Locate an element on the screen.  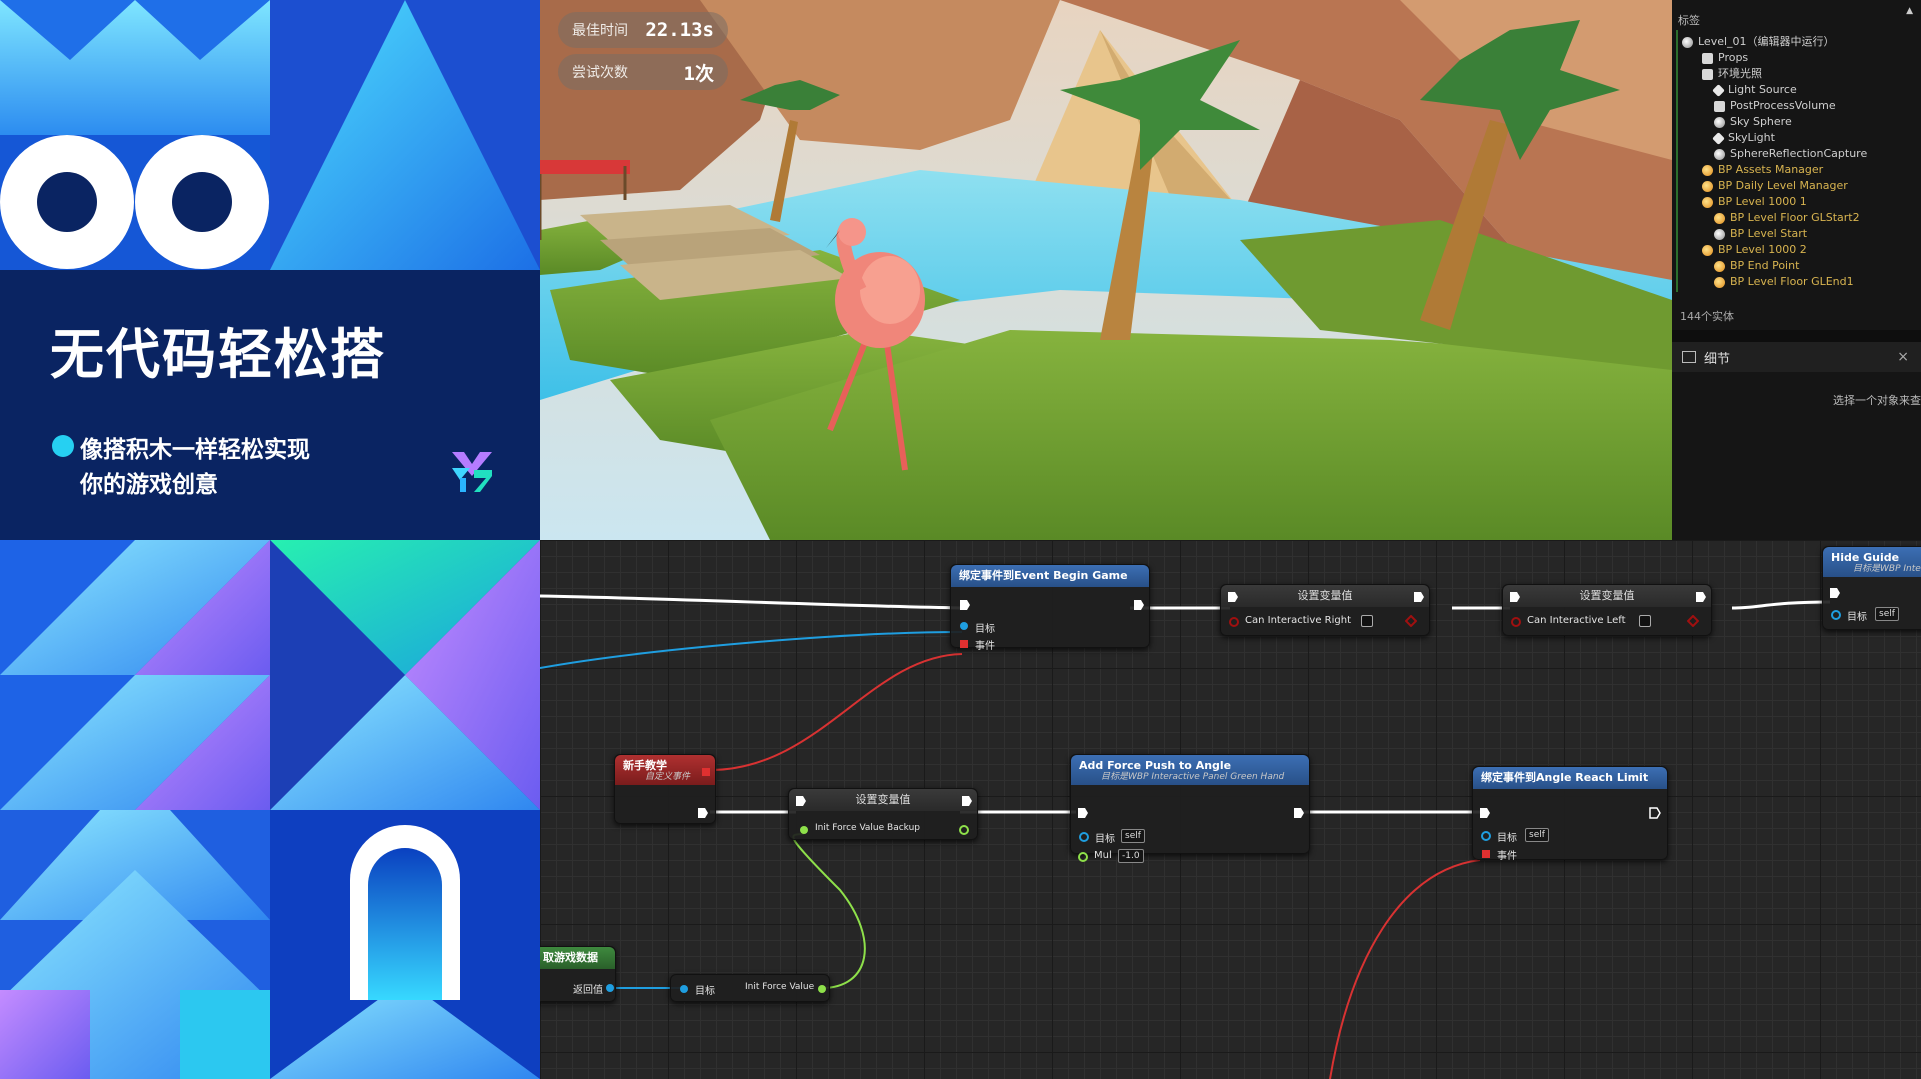
outliner-item-sky-sphere: Sky Sphere is located at coordinates (1753, 122).